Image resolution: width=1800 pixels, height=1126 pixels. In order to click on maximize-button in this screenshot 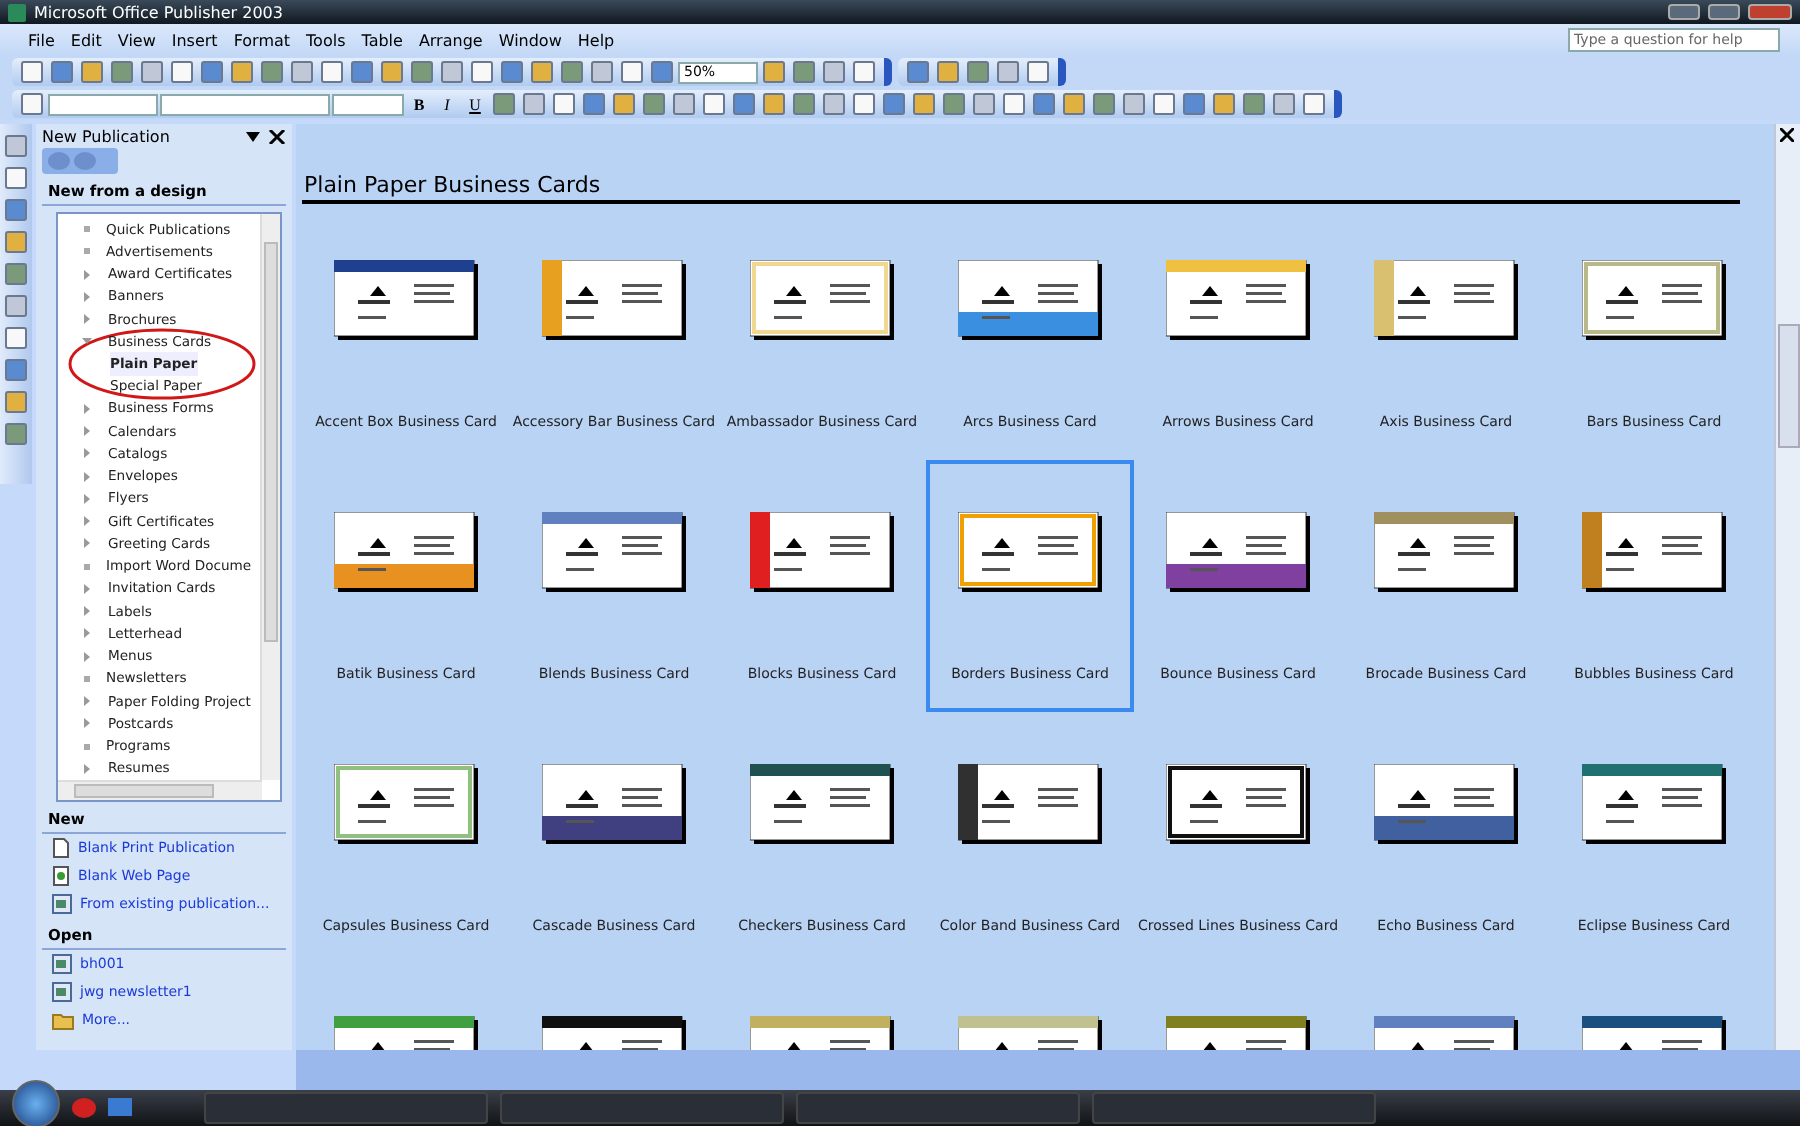, I will do `click(1724, 12)`.